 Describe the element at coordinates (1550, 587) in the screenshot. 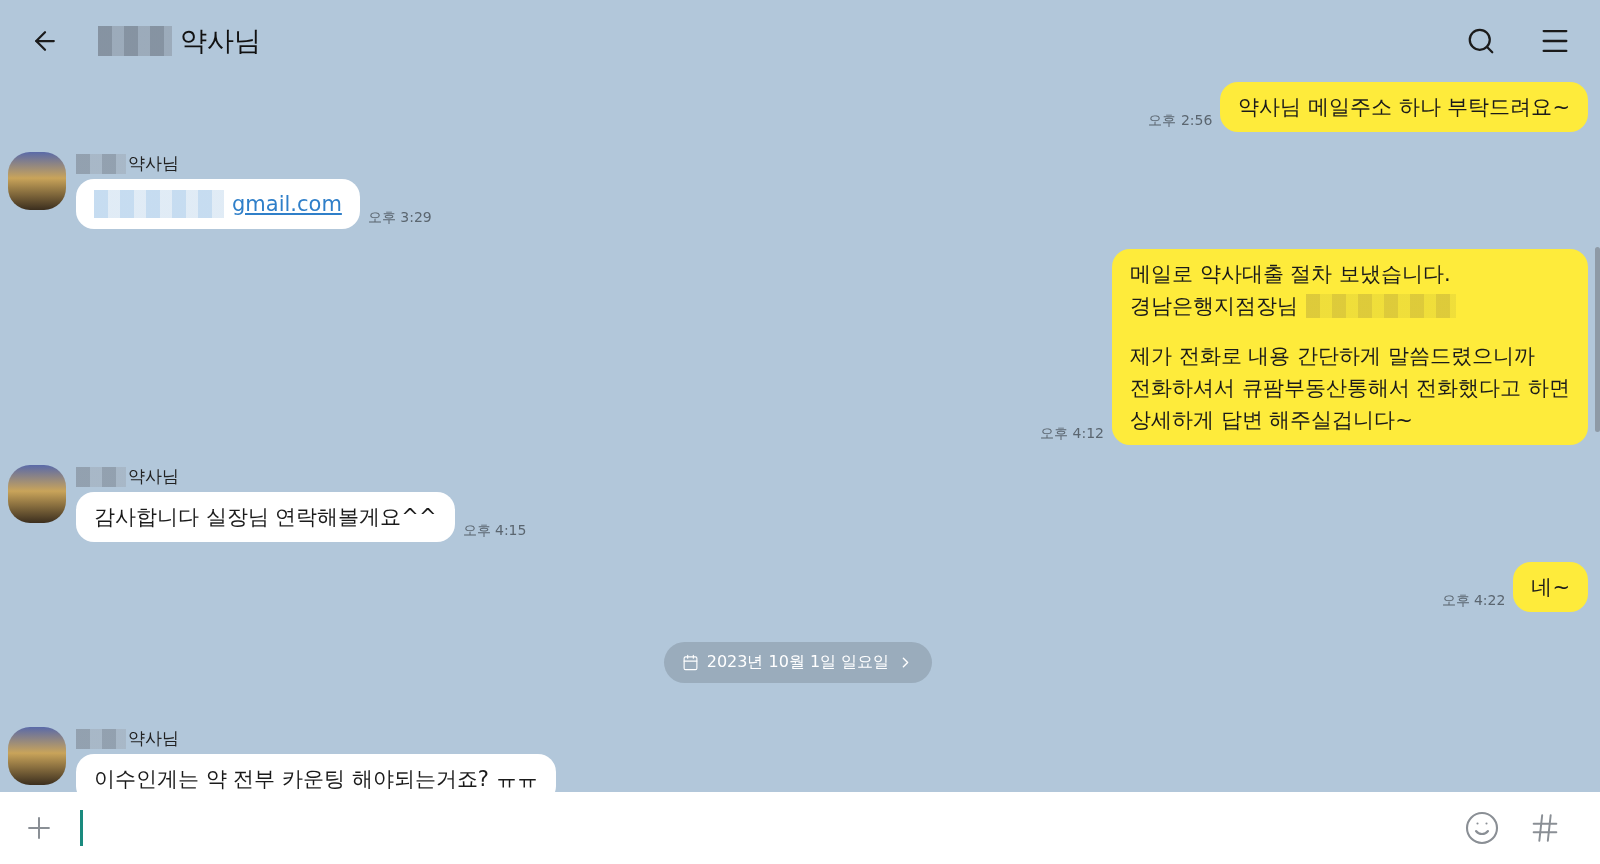

I see `message-text: 네~` at that location.